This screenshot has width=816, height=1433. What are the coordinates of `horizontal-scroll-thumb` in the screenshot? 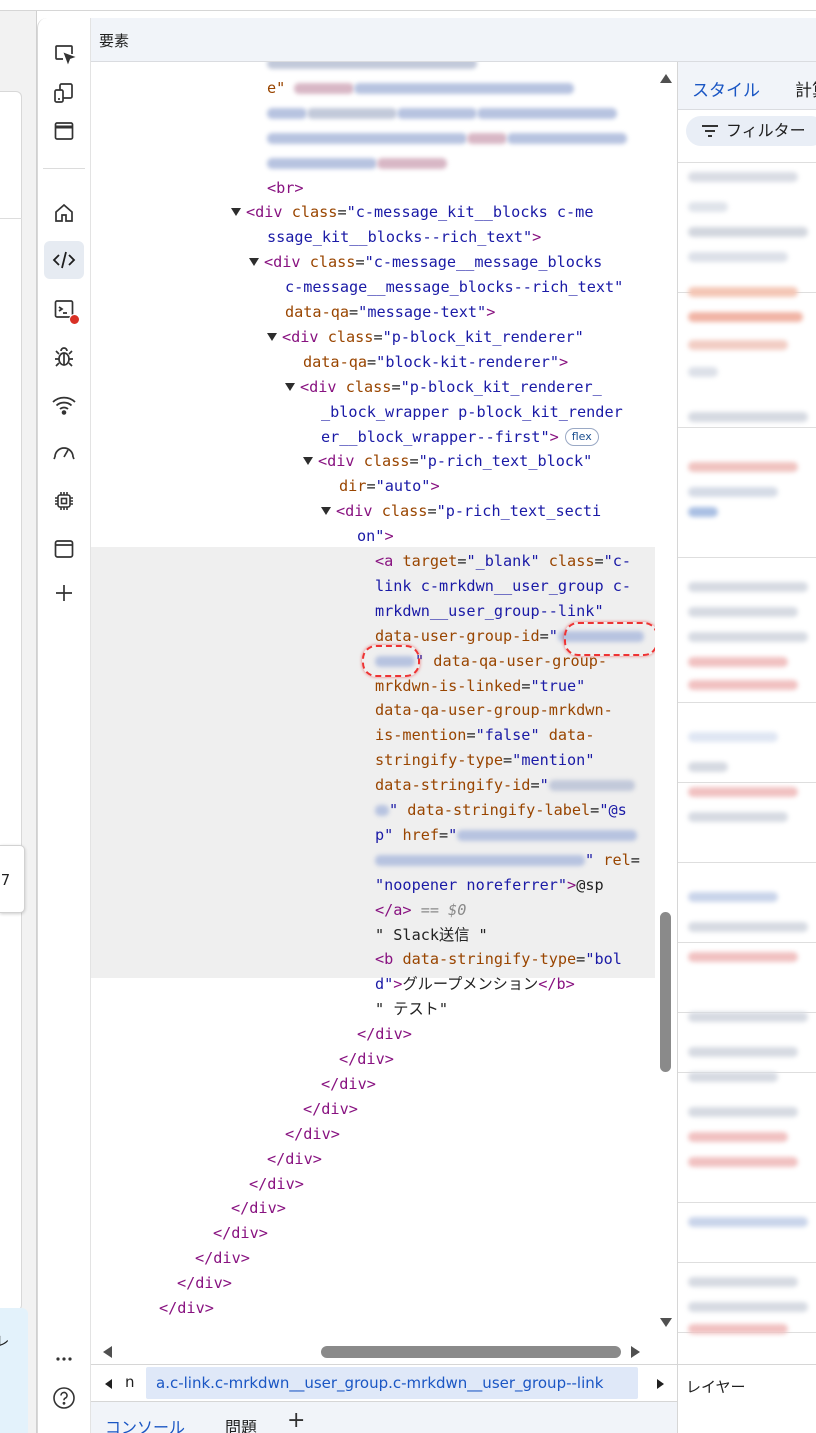 It's located at (471, 1352).